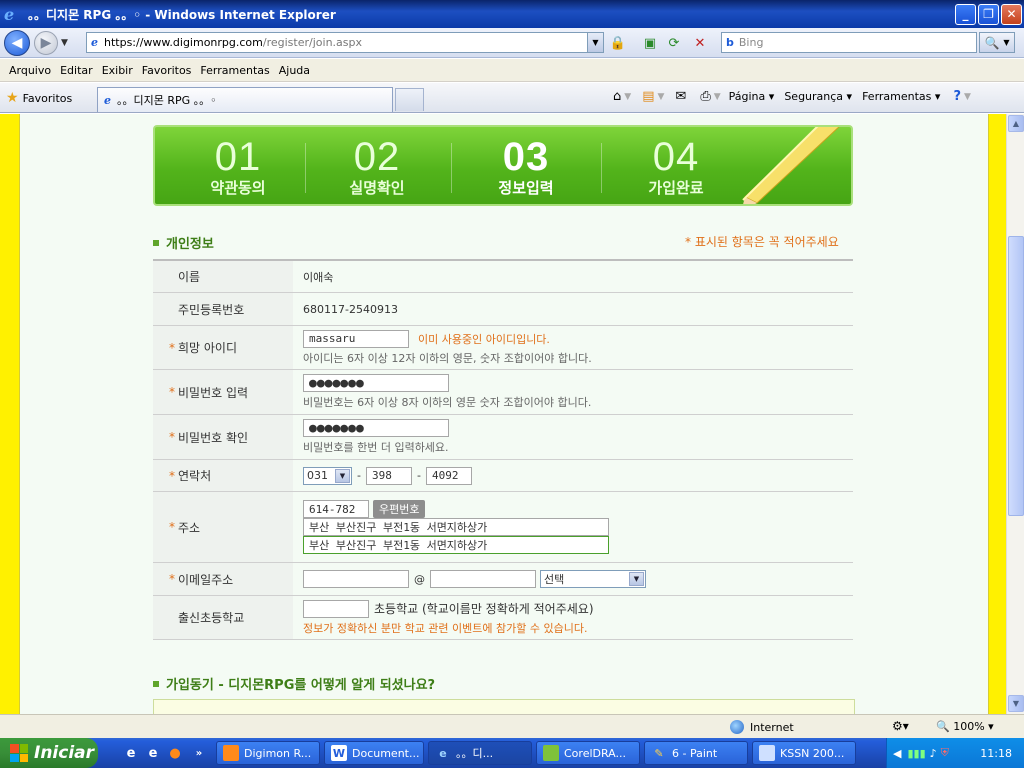 The image size is (1024, 768). What do you see at coordinates (94, 42) in the screenshot?
I see `page-icon: e` at bounding box center [94, 42].